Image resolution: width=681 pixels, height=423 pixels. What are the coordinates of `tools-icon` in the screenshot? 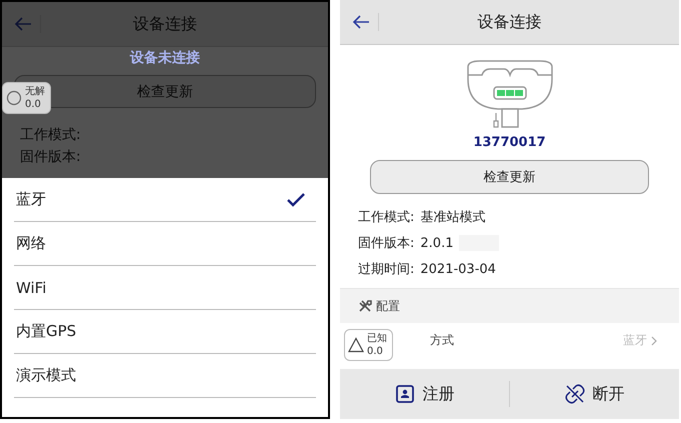 It's located at (365, 306).